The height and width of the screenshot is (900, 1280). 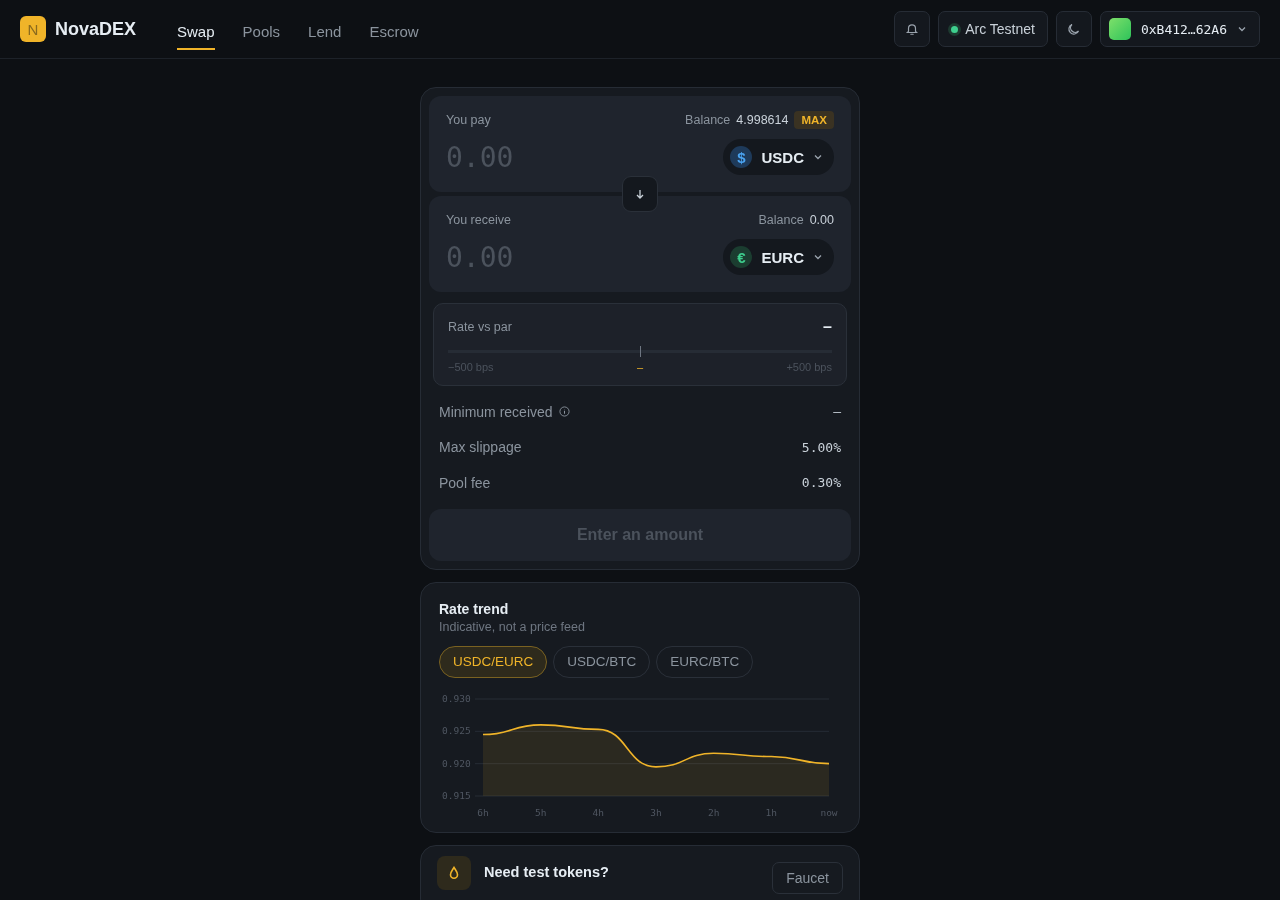 I want to click on rate-label: Rate vs par, so click(x=480, y=327).